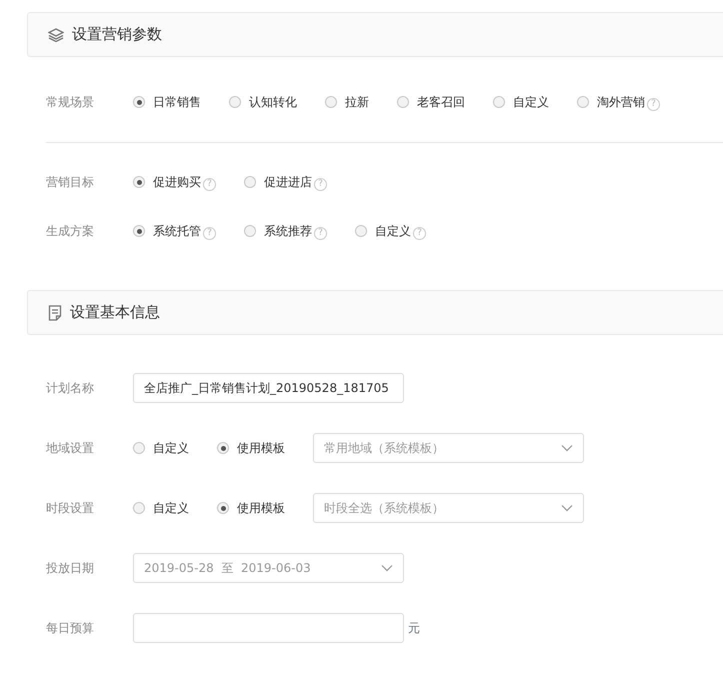  What do you see at coordinates (177, 102) in the screenshot?
I see `radio-label: 日常销售` at bounding box center [177, 102].